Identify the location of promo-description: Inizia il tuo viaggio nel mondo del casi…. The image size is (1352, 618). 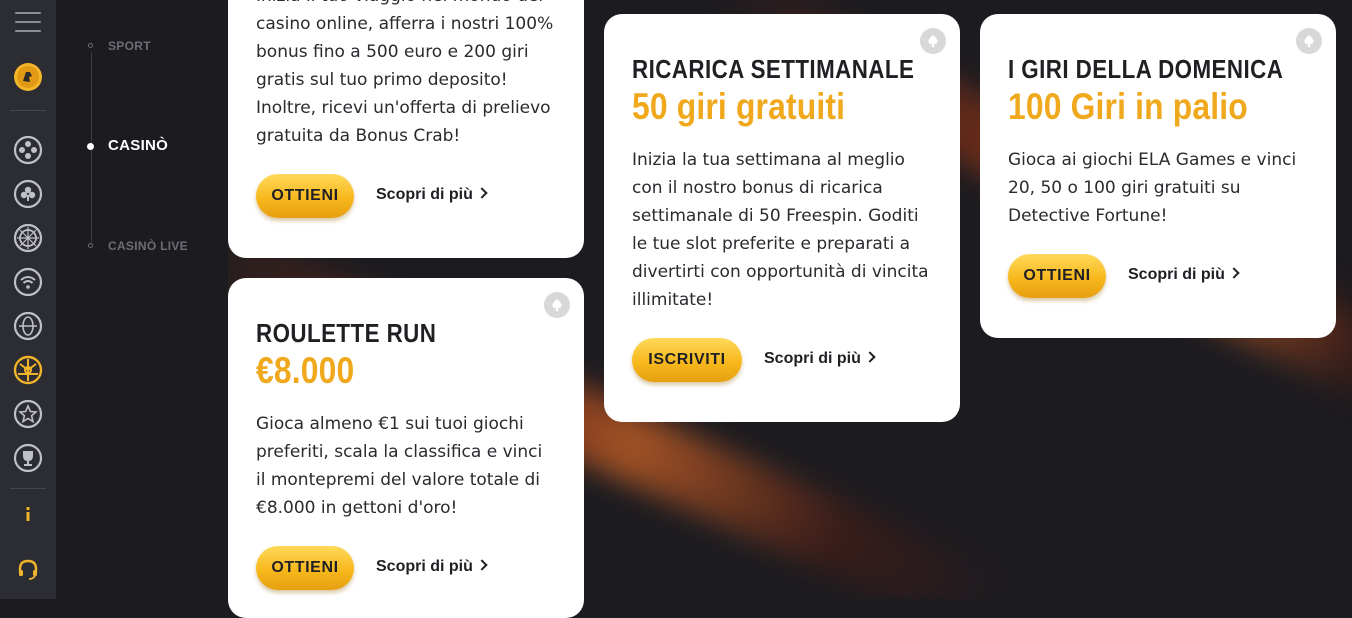
(405, 73).